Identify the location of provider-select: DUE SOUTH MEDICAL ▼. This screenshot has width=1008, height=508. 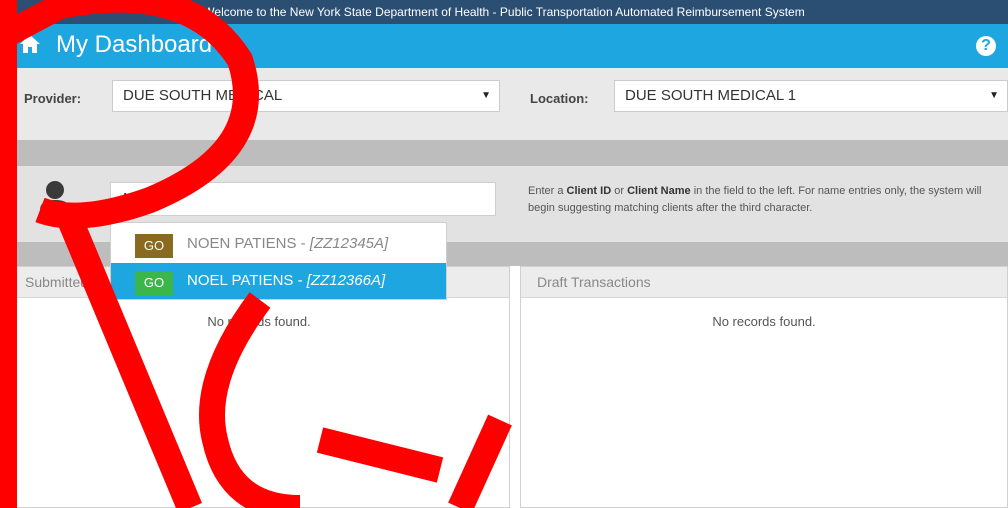
(306, 96).